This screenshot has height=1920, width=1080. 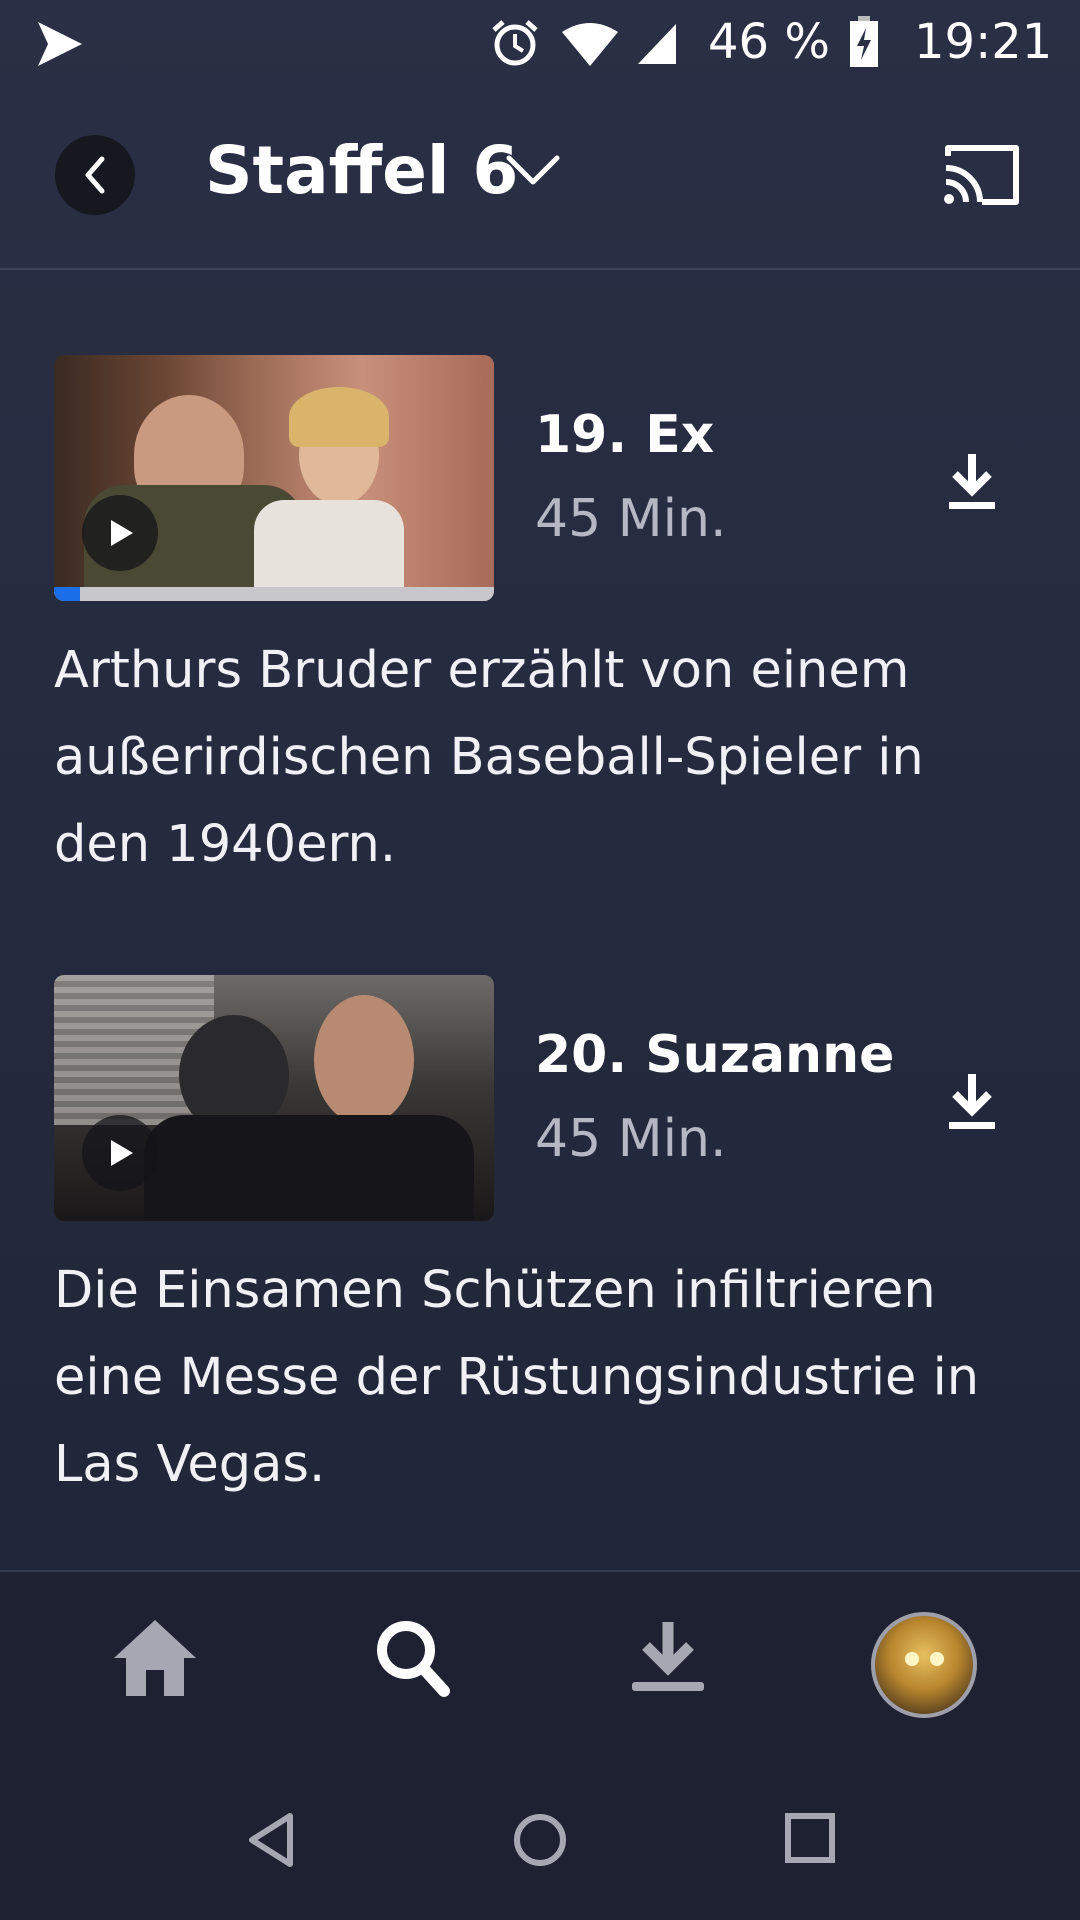 I want to click on downloads-icon, so click(x=668, y=1657).